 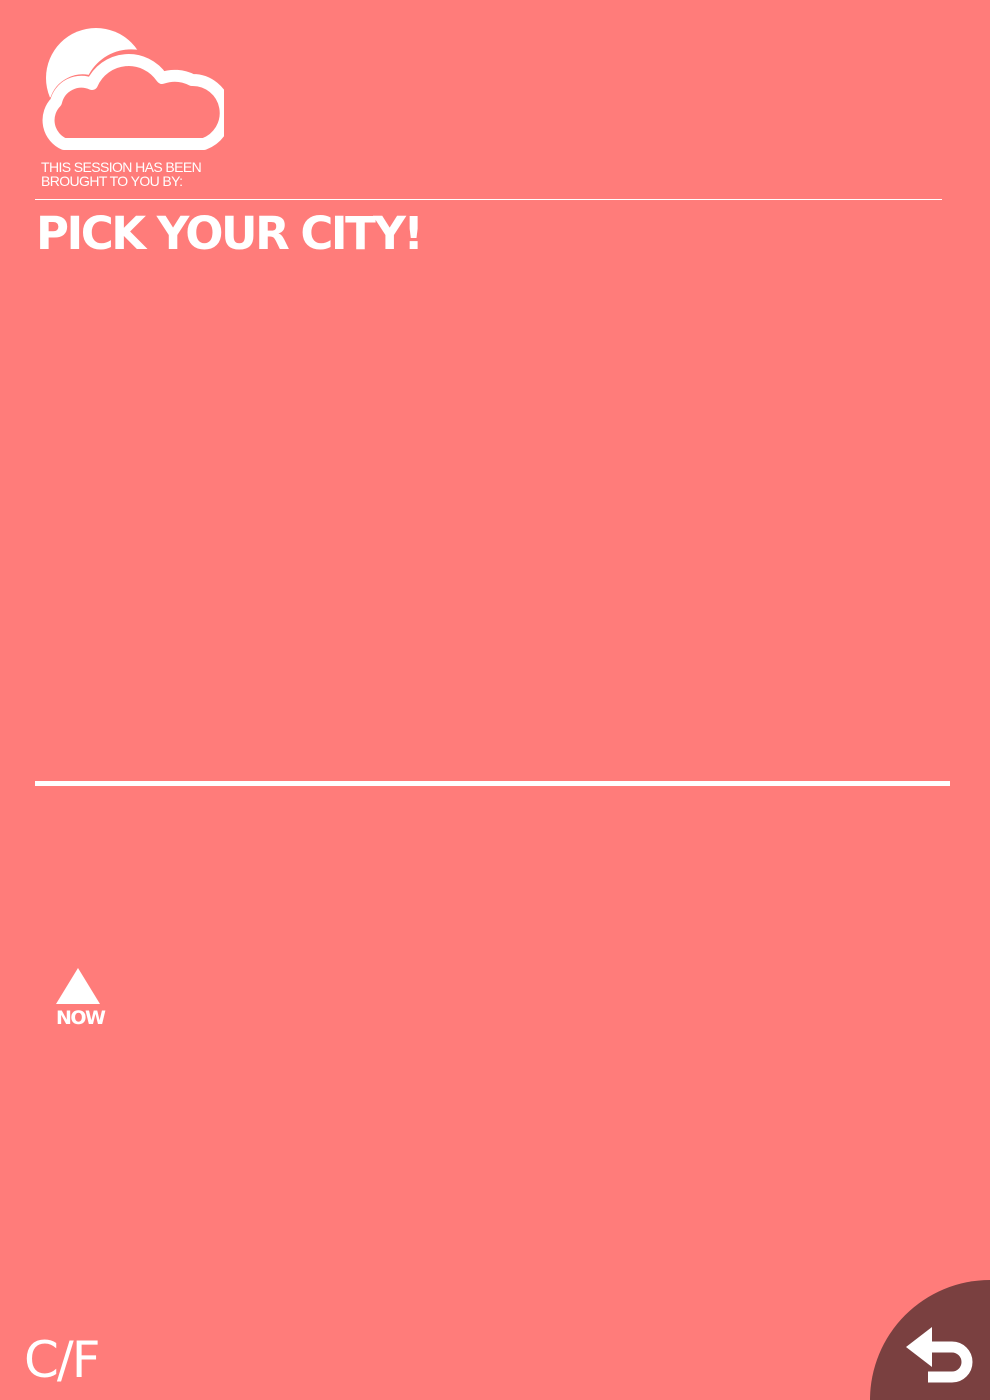 I want to click on now-label: NOW, so click(x=81, y=1018).